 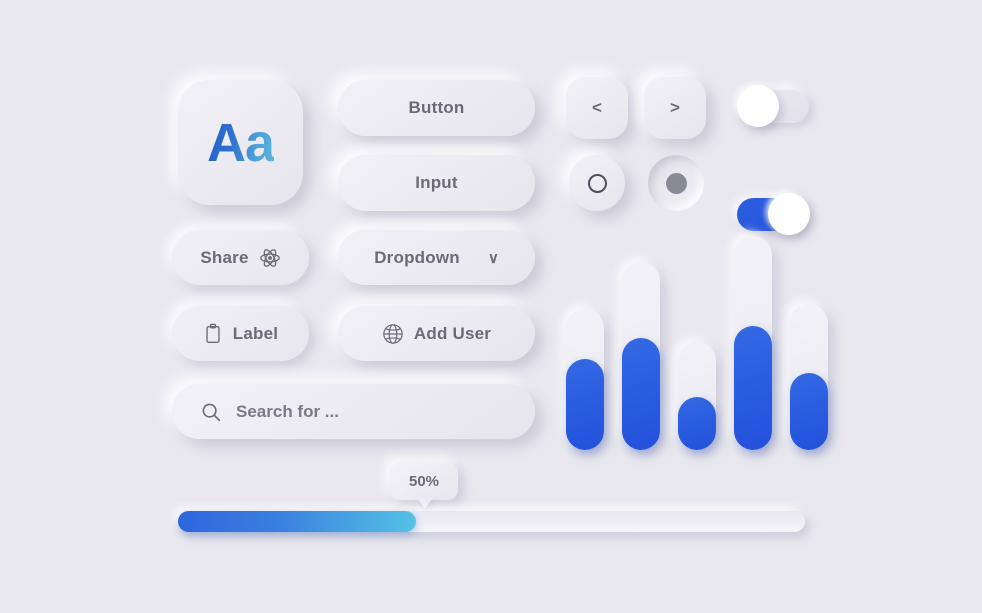 What do you see at coordinates (417, 257) in the screenshot?
I see `dropdown-button-label: Dropdown` at bounding box center [417, 257].